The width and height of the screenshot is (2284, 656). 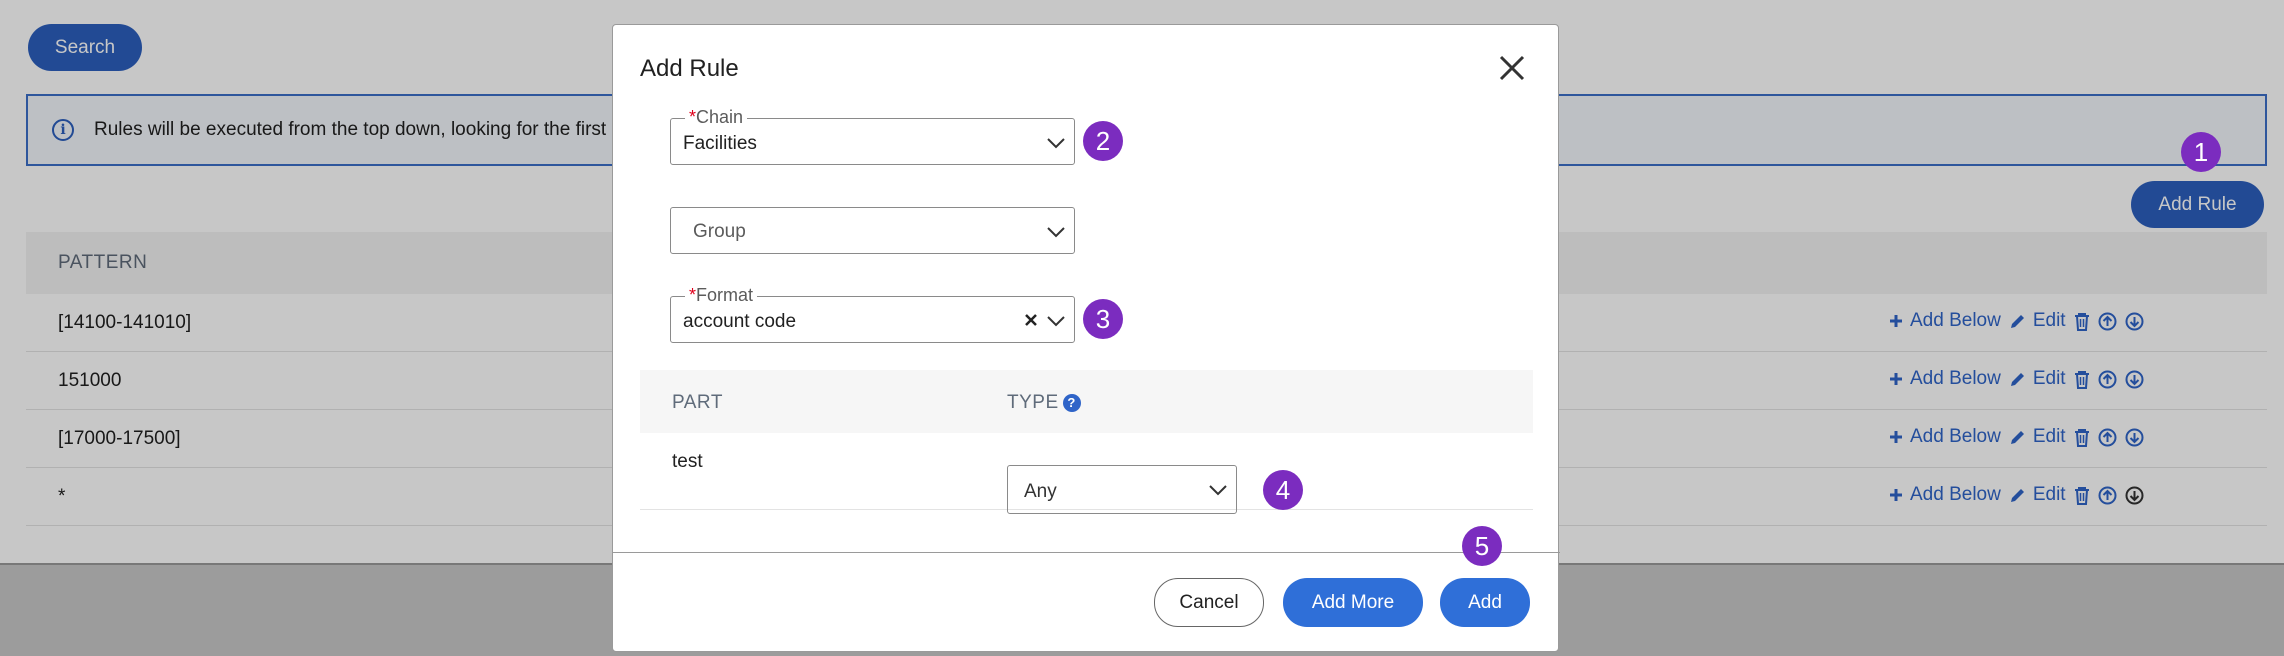 What do you see at coordinates (1485, 602) in the screenshot?
I see `add-button: Add` at bounding box center [1485, 602].